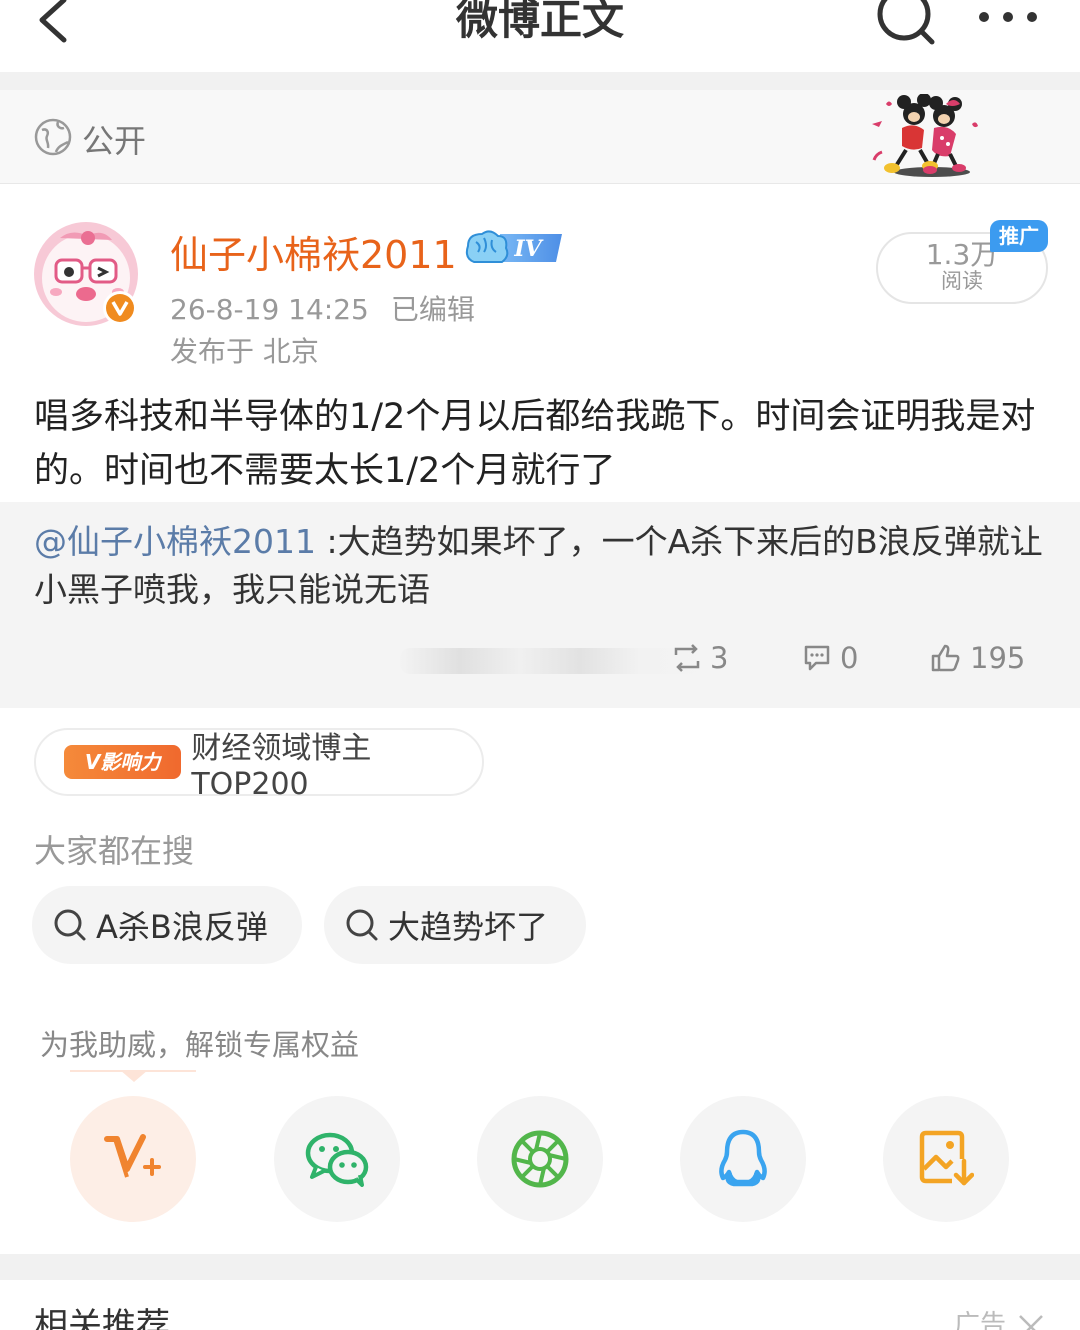 The image size is (1080, 1330). What do you see at coordinates (114, 141) in the screenshot?
I see `visibility-label: 公开` at bounding box center [114, 141].